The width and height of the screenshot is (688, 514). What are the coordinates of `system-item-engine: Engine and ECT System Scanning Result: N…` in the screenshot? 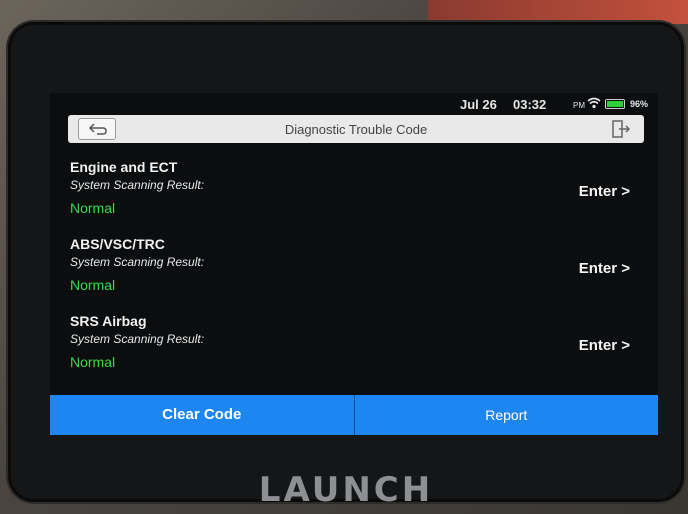 It's located at (350, 194).